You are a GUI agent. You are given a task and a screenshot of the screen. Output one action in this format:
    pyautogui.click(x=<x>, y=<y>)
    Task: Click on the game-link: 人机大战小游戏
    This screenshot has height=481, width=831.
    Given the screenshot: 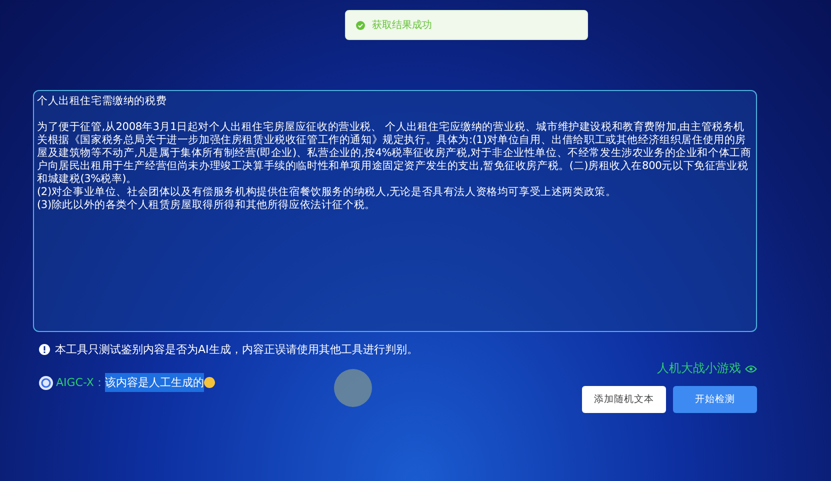 What is the action you would take?
    pyautogui.click(x=699, y=368)
    